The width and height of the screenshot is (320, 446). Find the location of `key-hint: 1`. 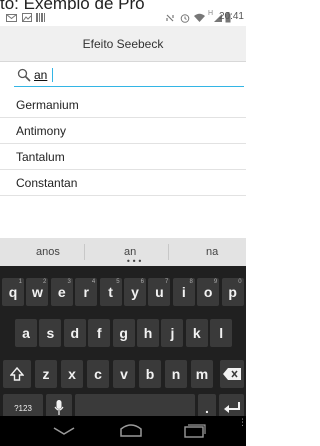

key-hint: 1 is located at coordinates (20, 282).